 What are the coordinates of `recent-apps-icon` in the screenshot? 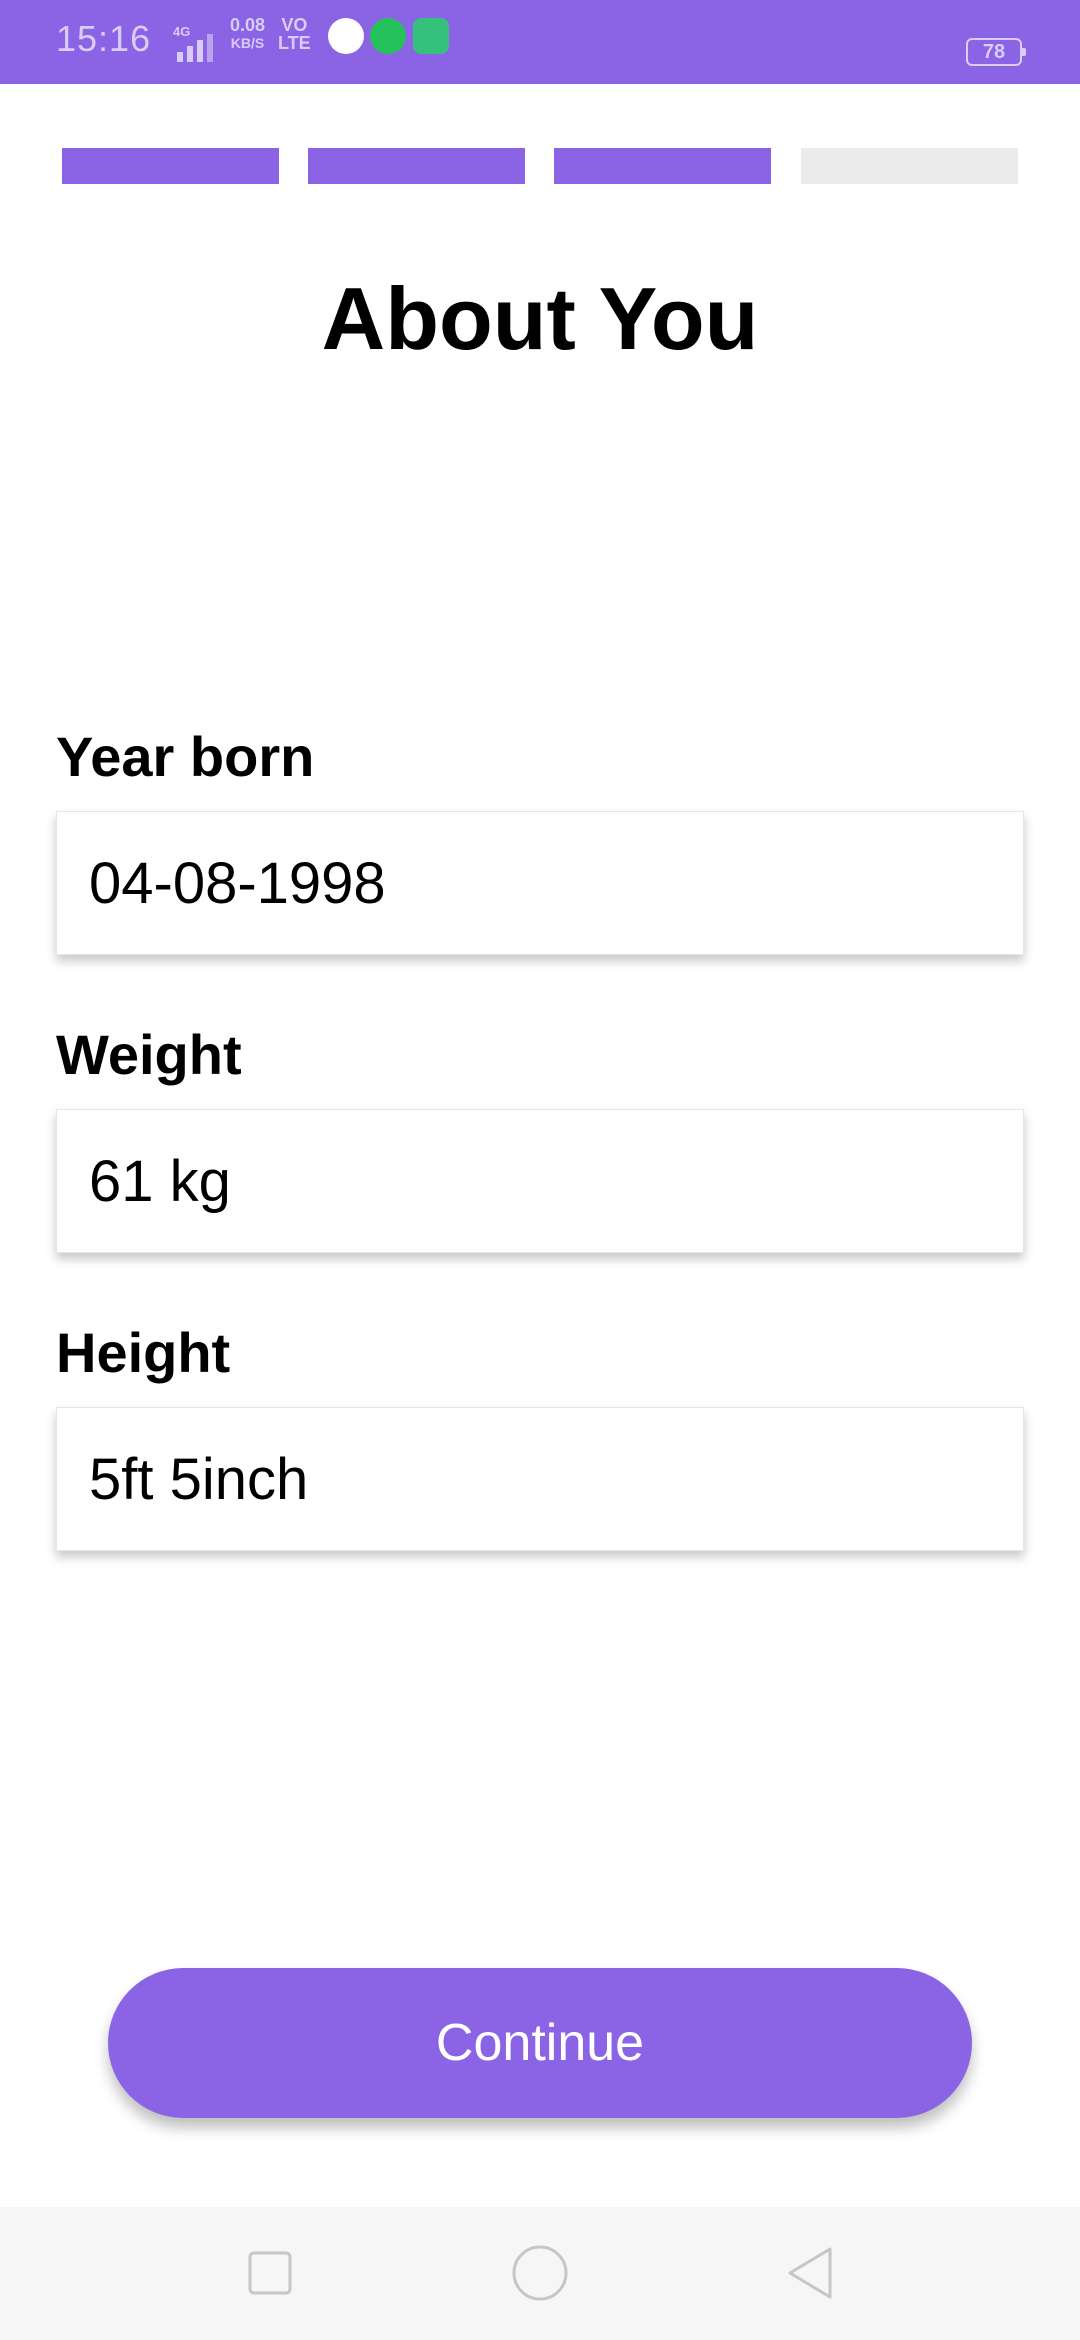 It's located at (270, 2273).